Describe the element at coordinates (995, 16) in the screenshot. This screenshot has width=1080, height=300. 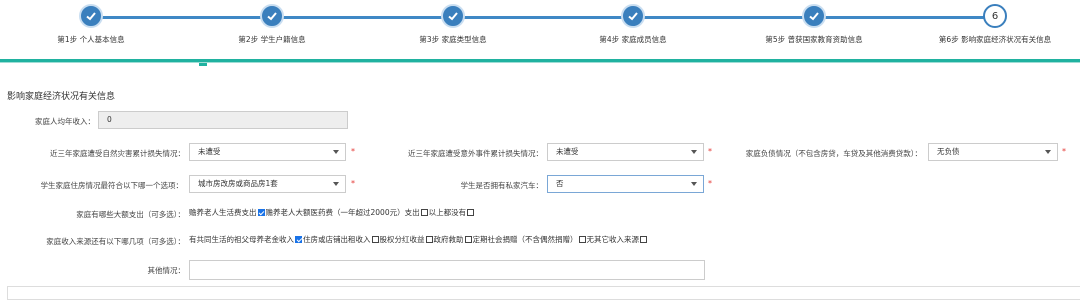
I see `step-6-number: 6` at that location.